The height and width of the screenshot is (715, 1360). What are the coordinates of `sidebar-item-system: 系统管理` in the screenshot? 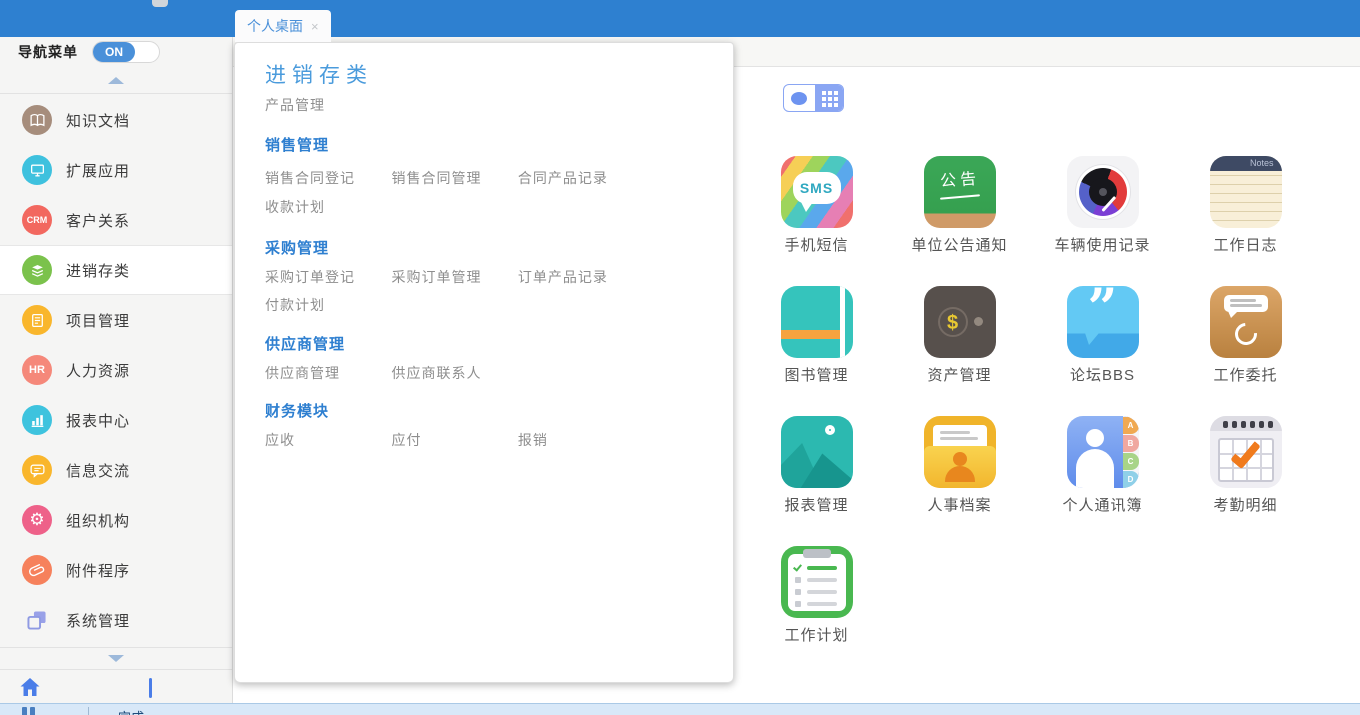 It's located at (116, 620).